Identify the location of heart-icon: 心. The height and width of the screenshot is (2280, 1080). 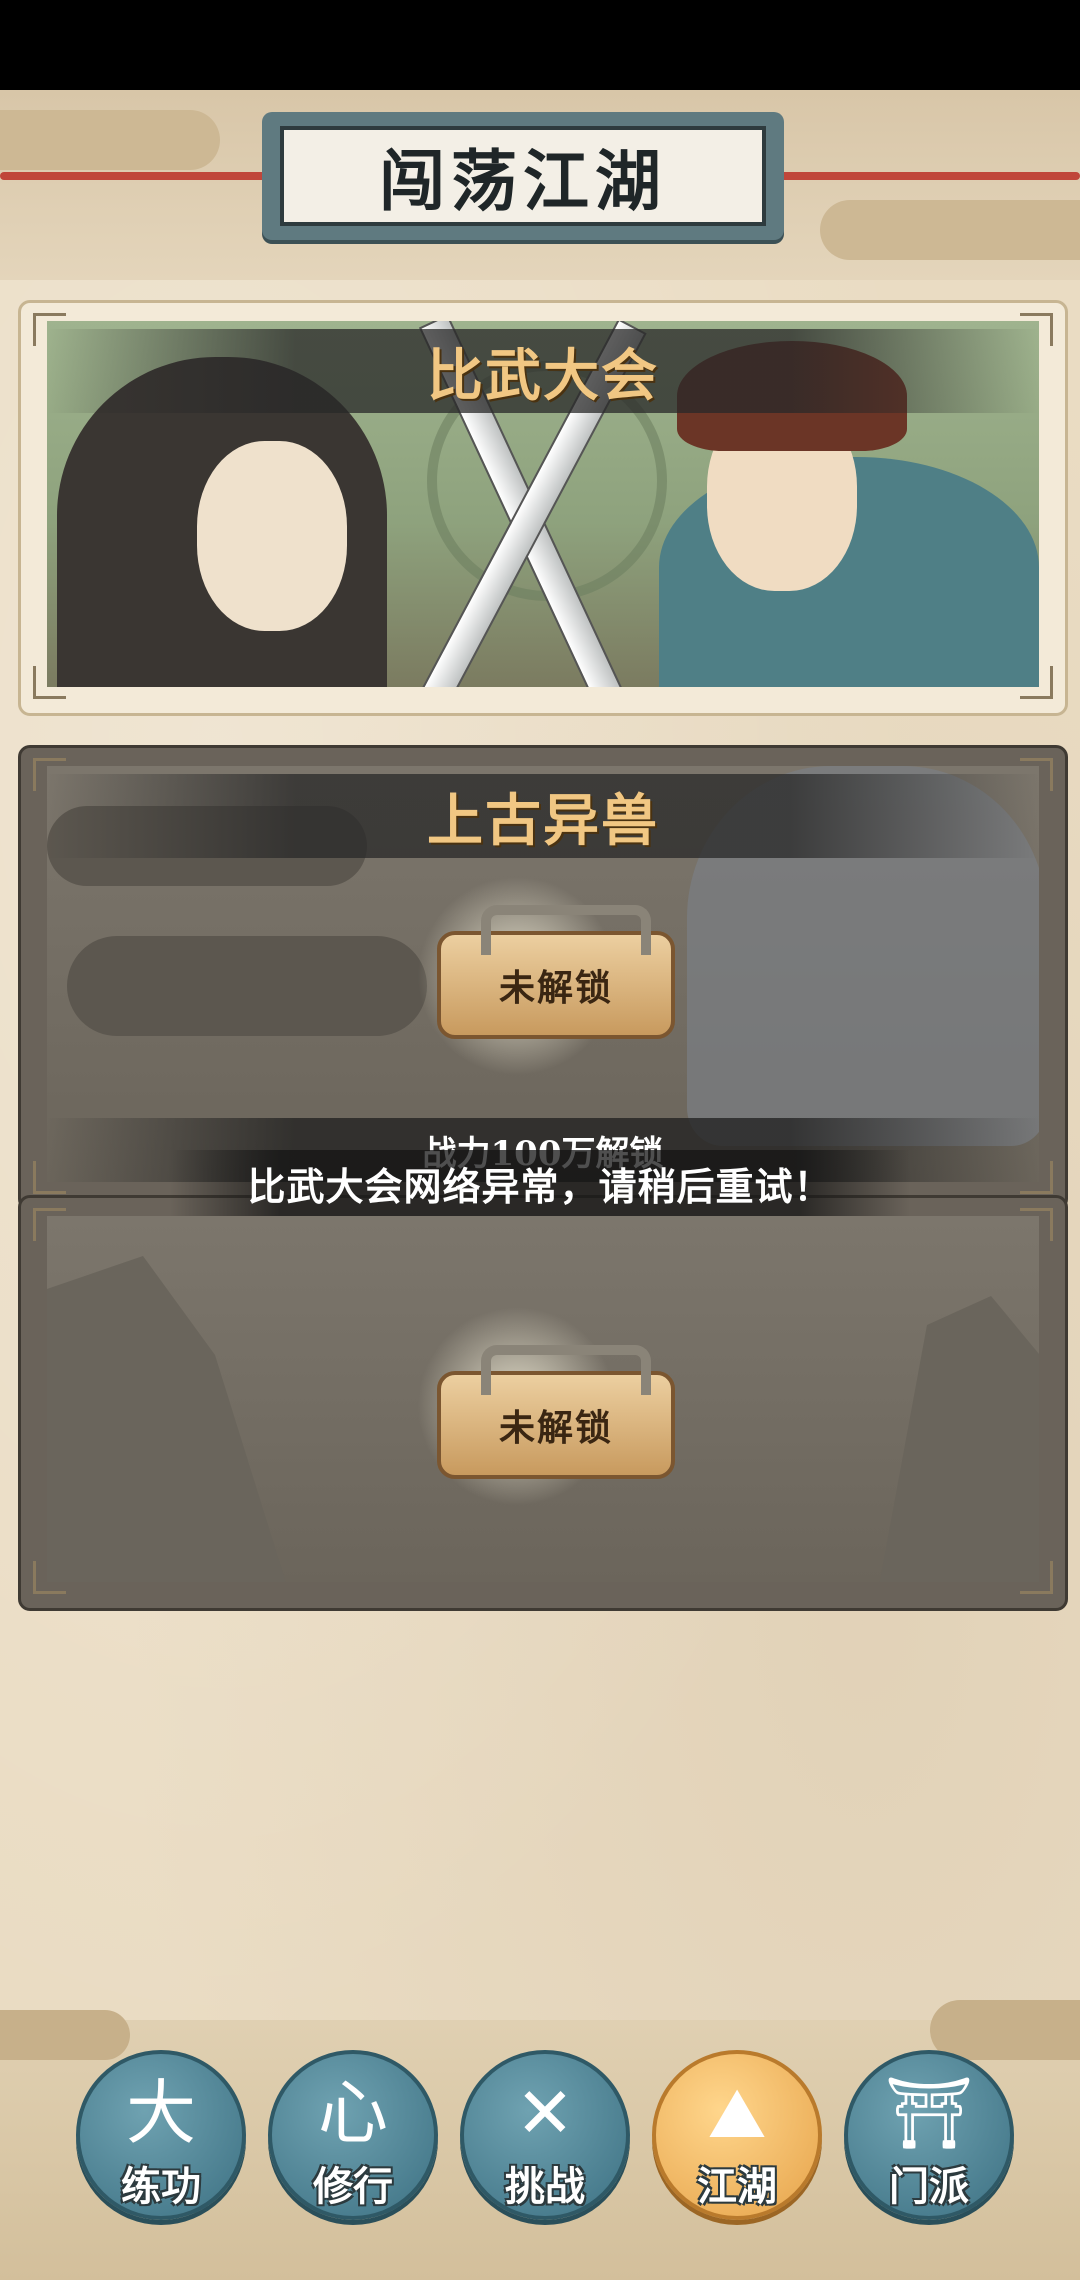
(353, 2113).